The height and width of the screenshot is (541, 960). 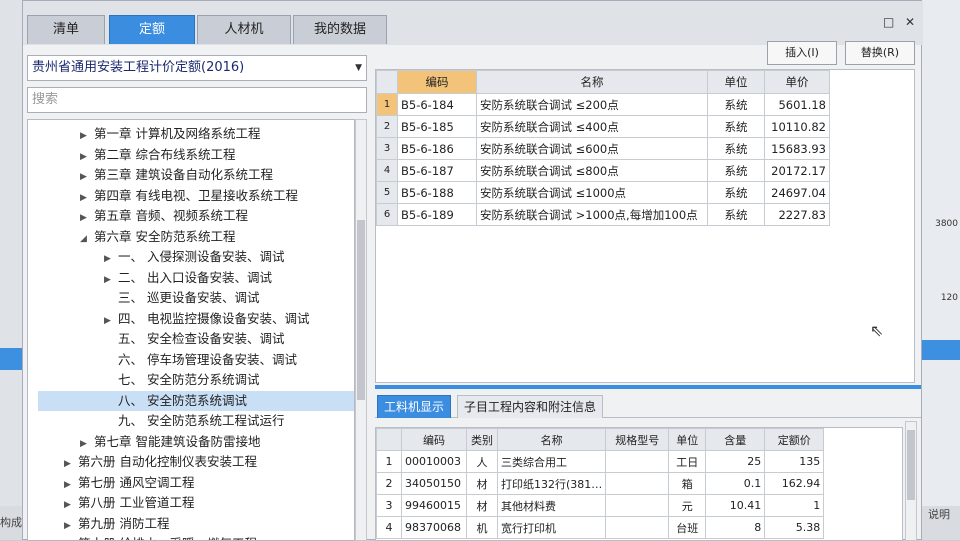 What do you see at coordinates (66, 29) in the screenshot?
I see `tab-bill-list: 清单` at bounding box center [66, 29].